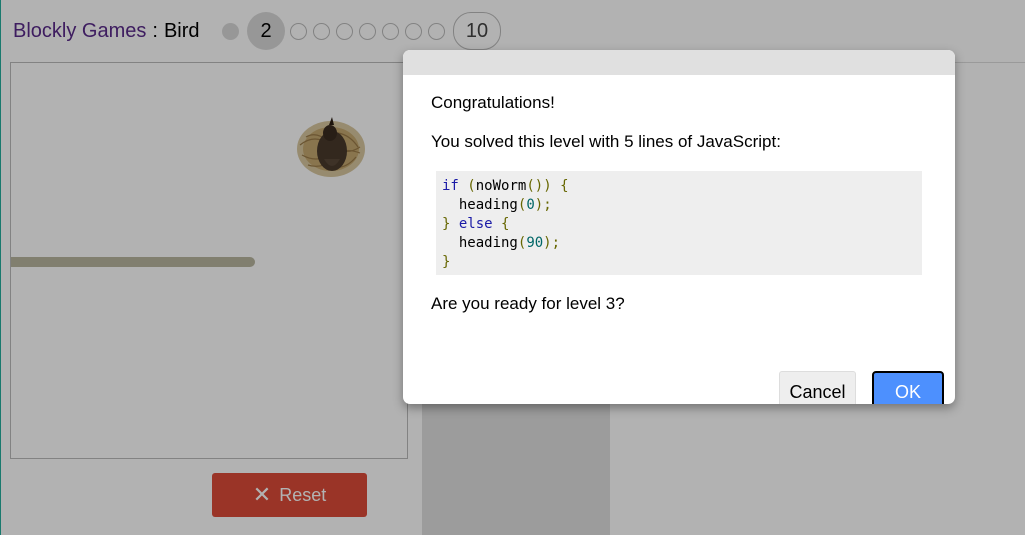 The width and height of the screenshot is (1025, 535). I want to click on code-line-3: } else {, so click(476, 224).